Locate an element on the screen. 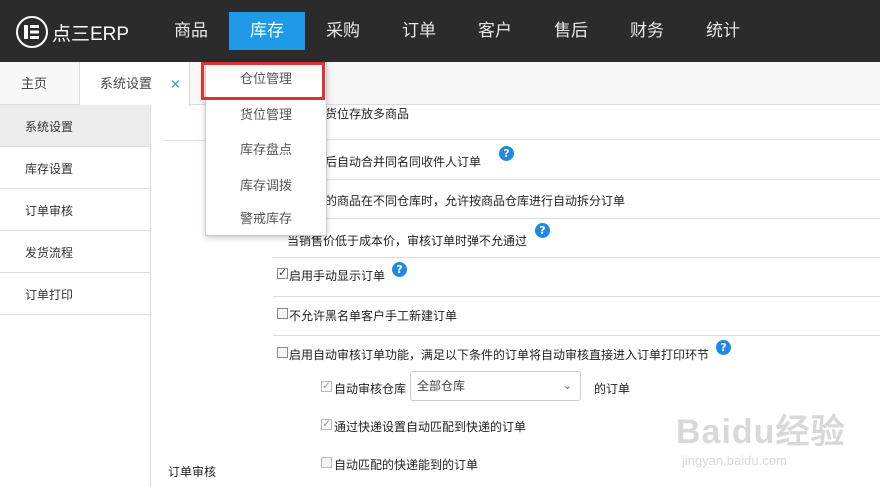  menu-item-stock-count: 库存盘点 is located at coordinates (266, 151).